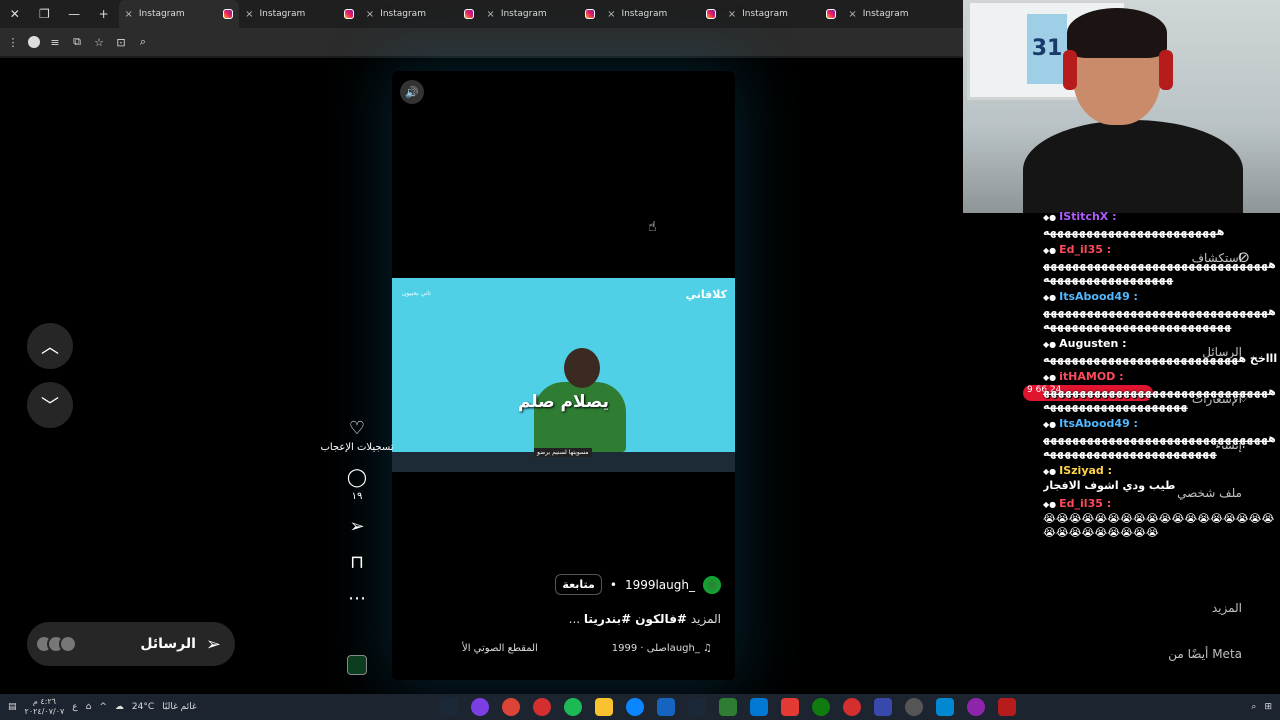 The width and height of the screenshot is (1280, 720). I want to click on cam-jersey-poster: 31, so click(1047, 49).